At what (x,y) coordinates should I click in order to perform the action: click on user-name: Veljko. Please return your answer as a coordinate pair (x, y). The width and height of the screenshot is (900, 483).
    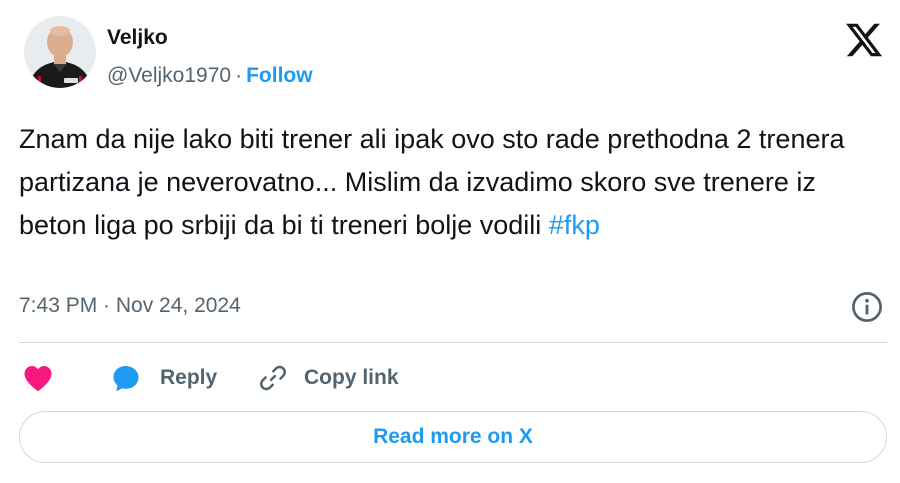
    Looking at the image, I should click on (137, 38).